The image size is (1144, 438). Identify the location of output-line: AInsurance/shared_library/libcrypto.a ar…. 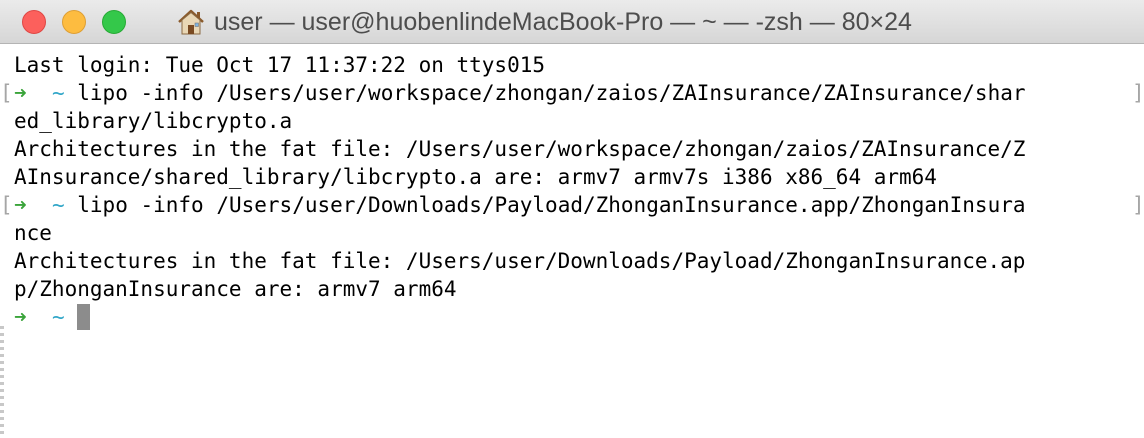
(475, 177).